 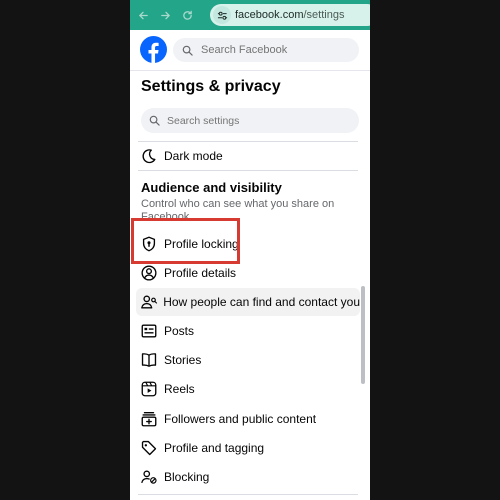 I want to click on back-button, so click(x=143, y=15).